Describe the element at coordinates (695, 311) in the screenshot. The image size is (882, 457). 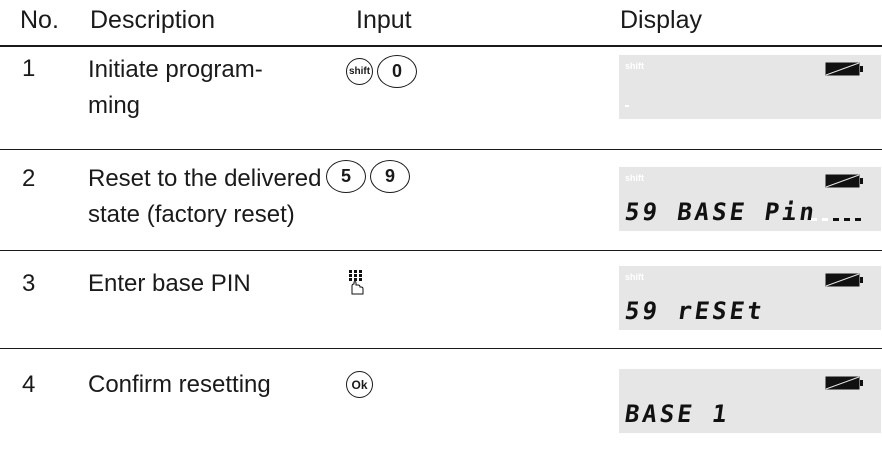
I see `lcd-text: 59 rESEt` at that location.